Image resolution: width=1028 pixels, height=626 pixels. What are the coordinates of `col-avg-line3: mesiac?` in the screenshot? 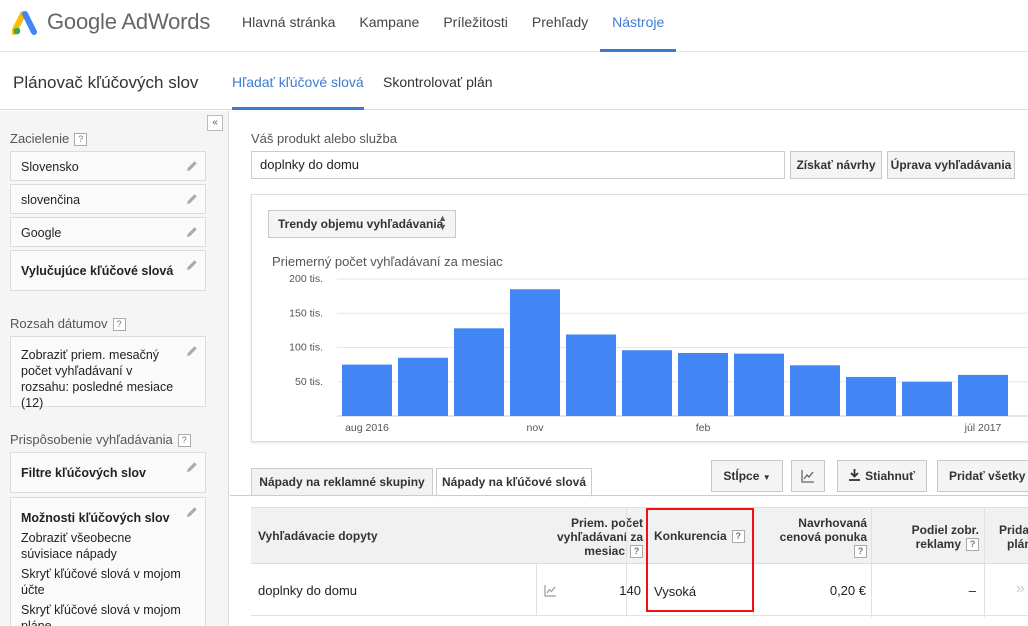 It's located at (596, 551).